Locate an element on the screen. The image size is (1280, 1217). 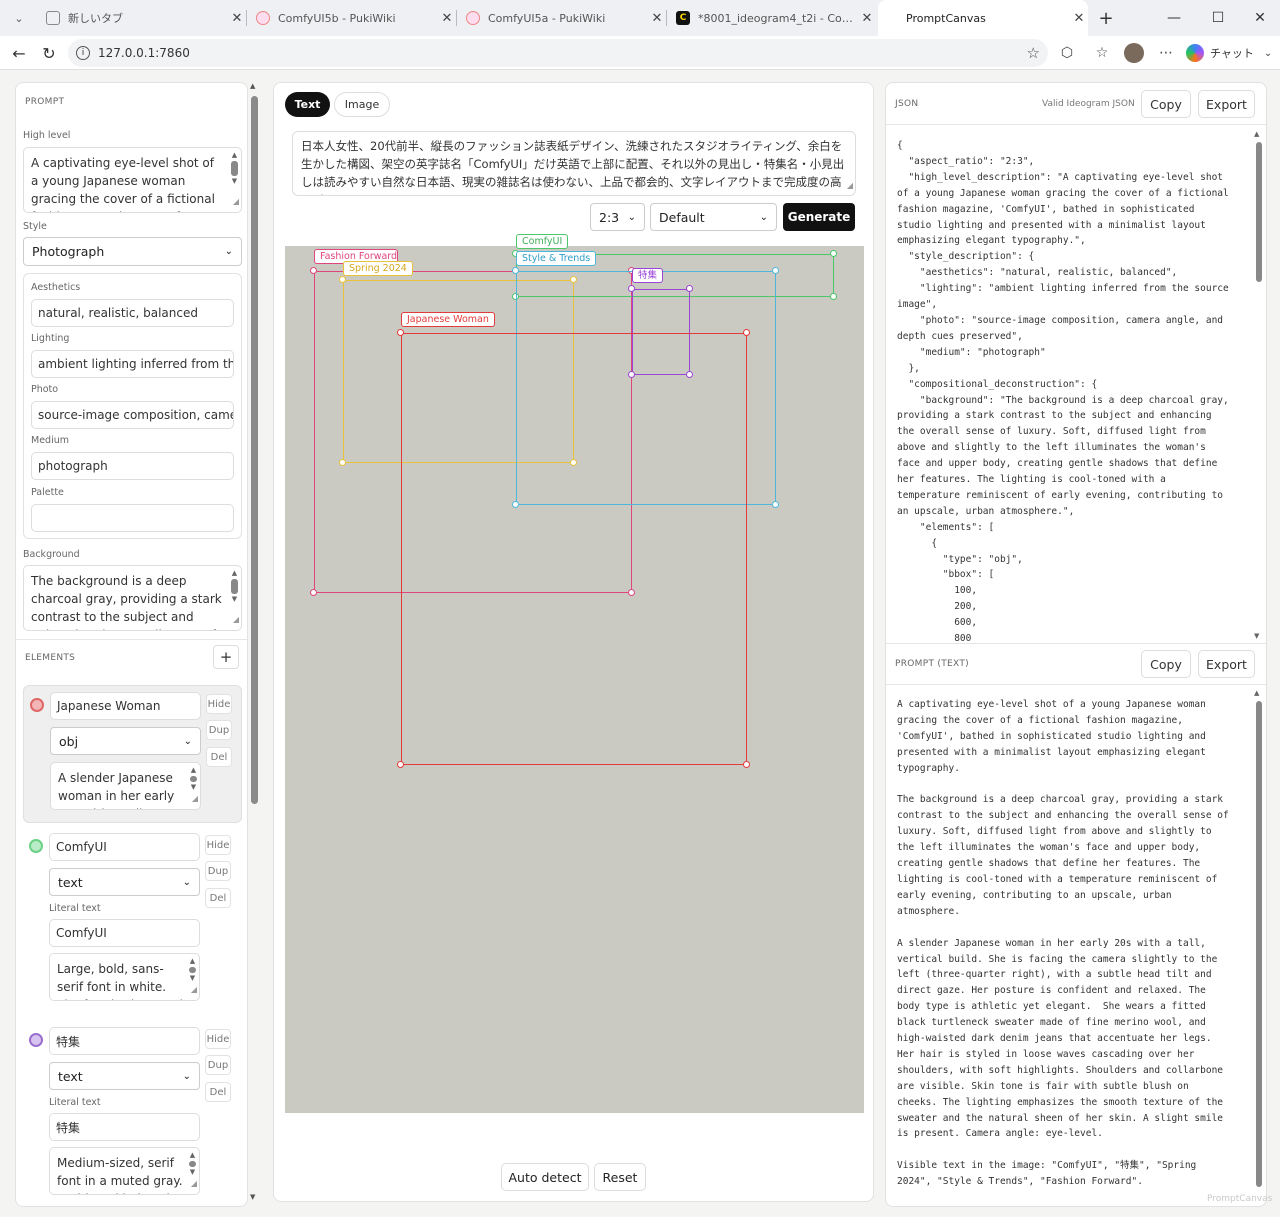
literal-text-input: 特集 is located at coordinates (124, 1127).